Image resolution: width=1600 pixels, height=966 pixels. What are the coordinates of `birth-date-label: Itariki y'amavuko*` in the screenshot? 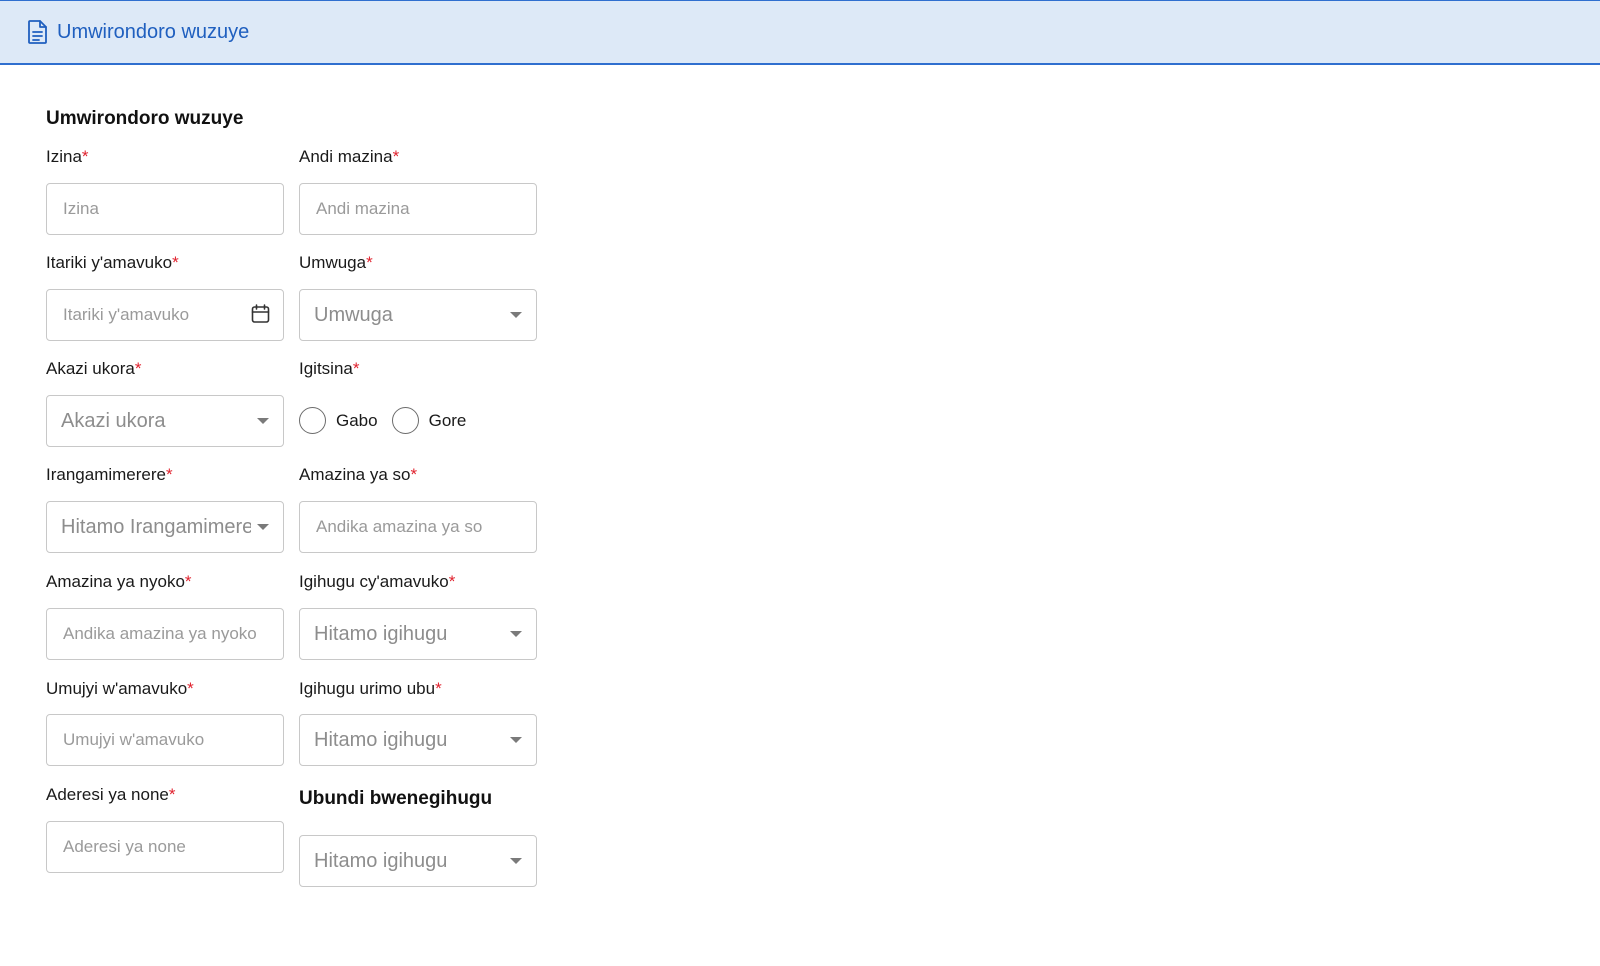 It's located at (112, 262).